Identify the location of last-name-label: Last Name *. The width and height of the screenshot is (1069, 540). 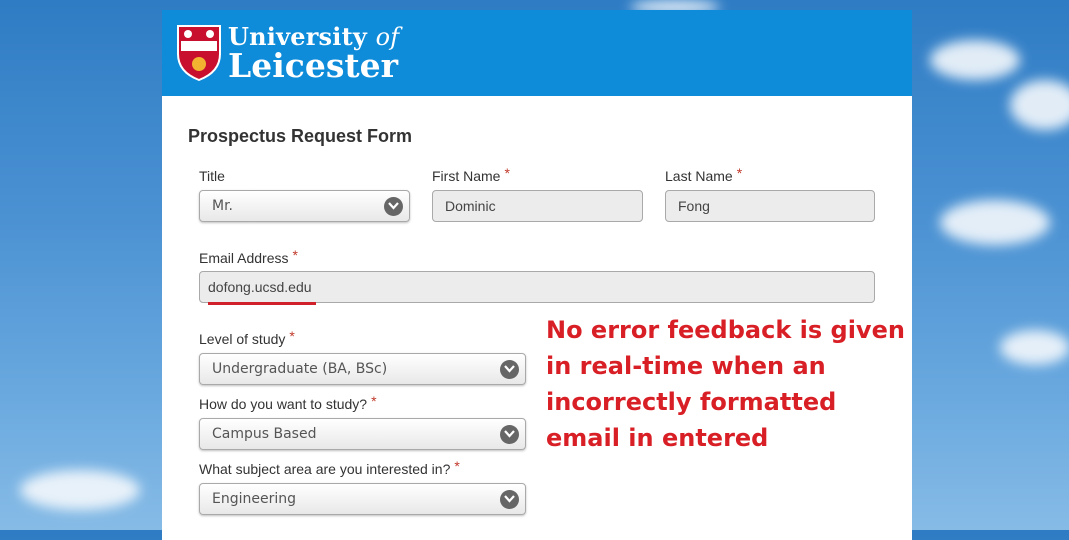
(704, 174).